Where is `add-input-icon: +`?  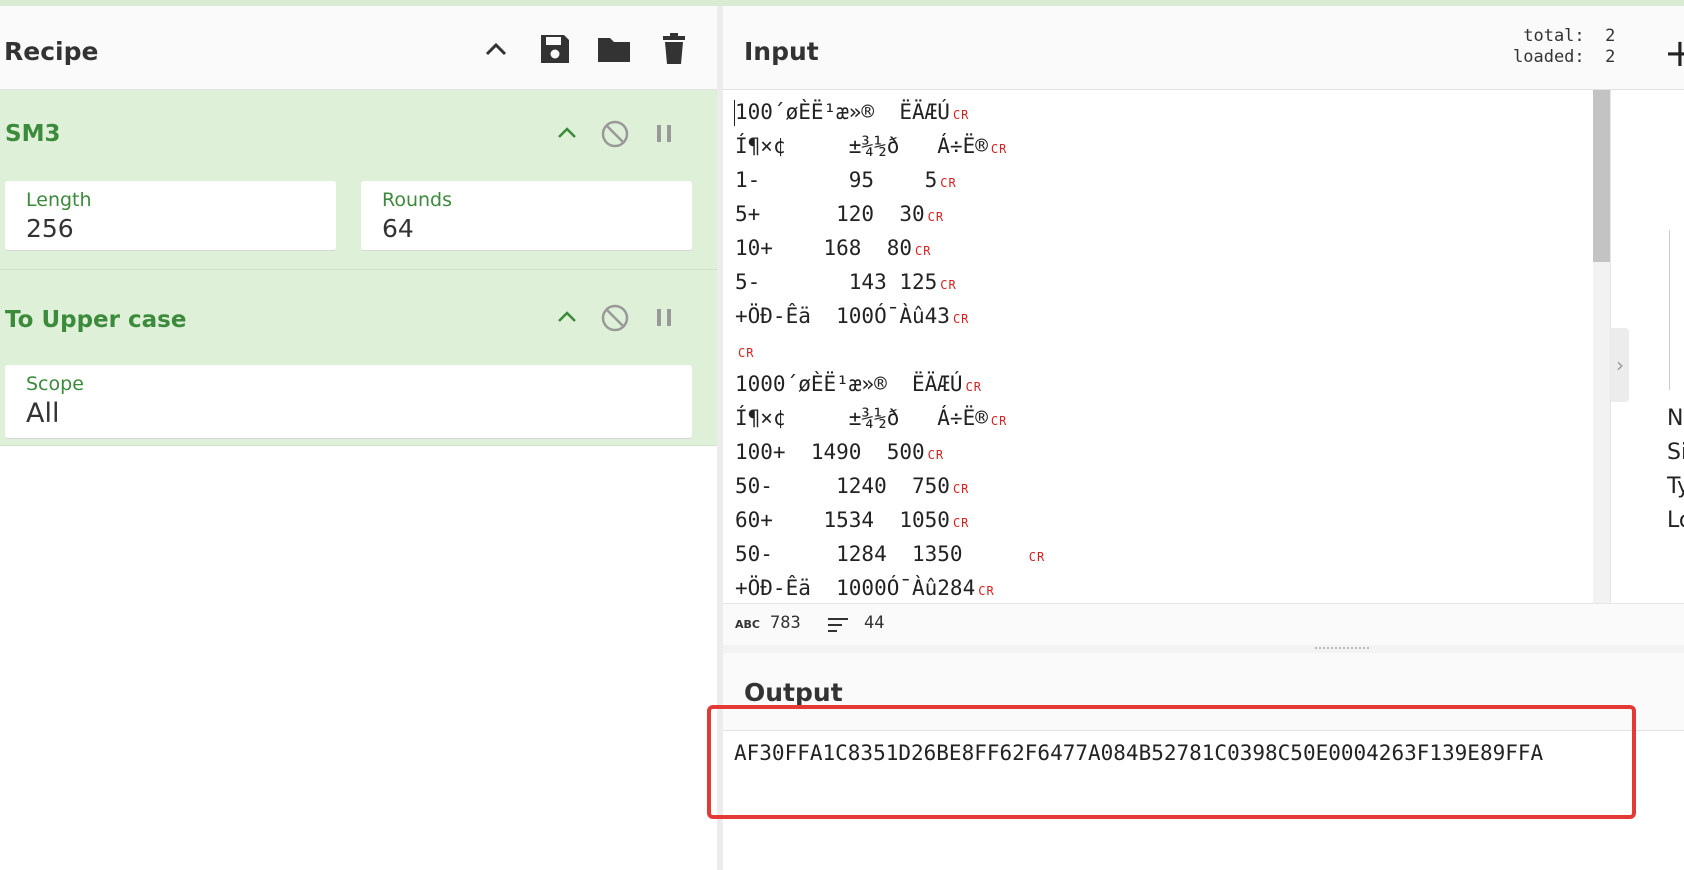
add-input-icon: + is located at coordinates (1674, 53).